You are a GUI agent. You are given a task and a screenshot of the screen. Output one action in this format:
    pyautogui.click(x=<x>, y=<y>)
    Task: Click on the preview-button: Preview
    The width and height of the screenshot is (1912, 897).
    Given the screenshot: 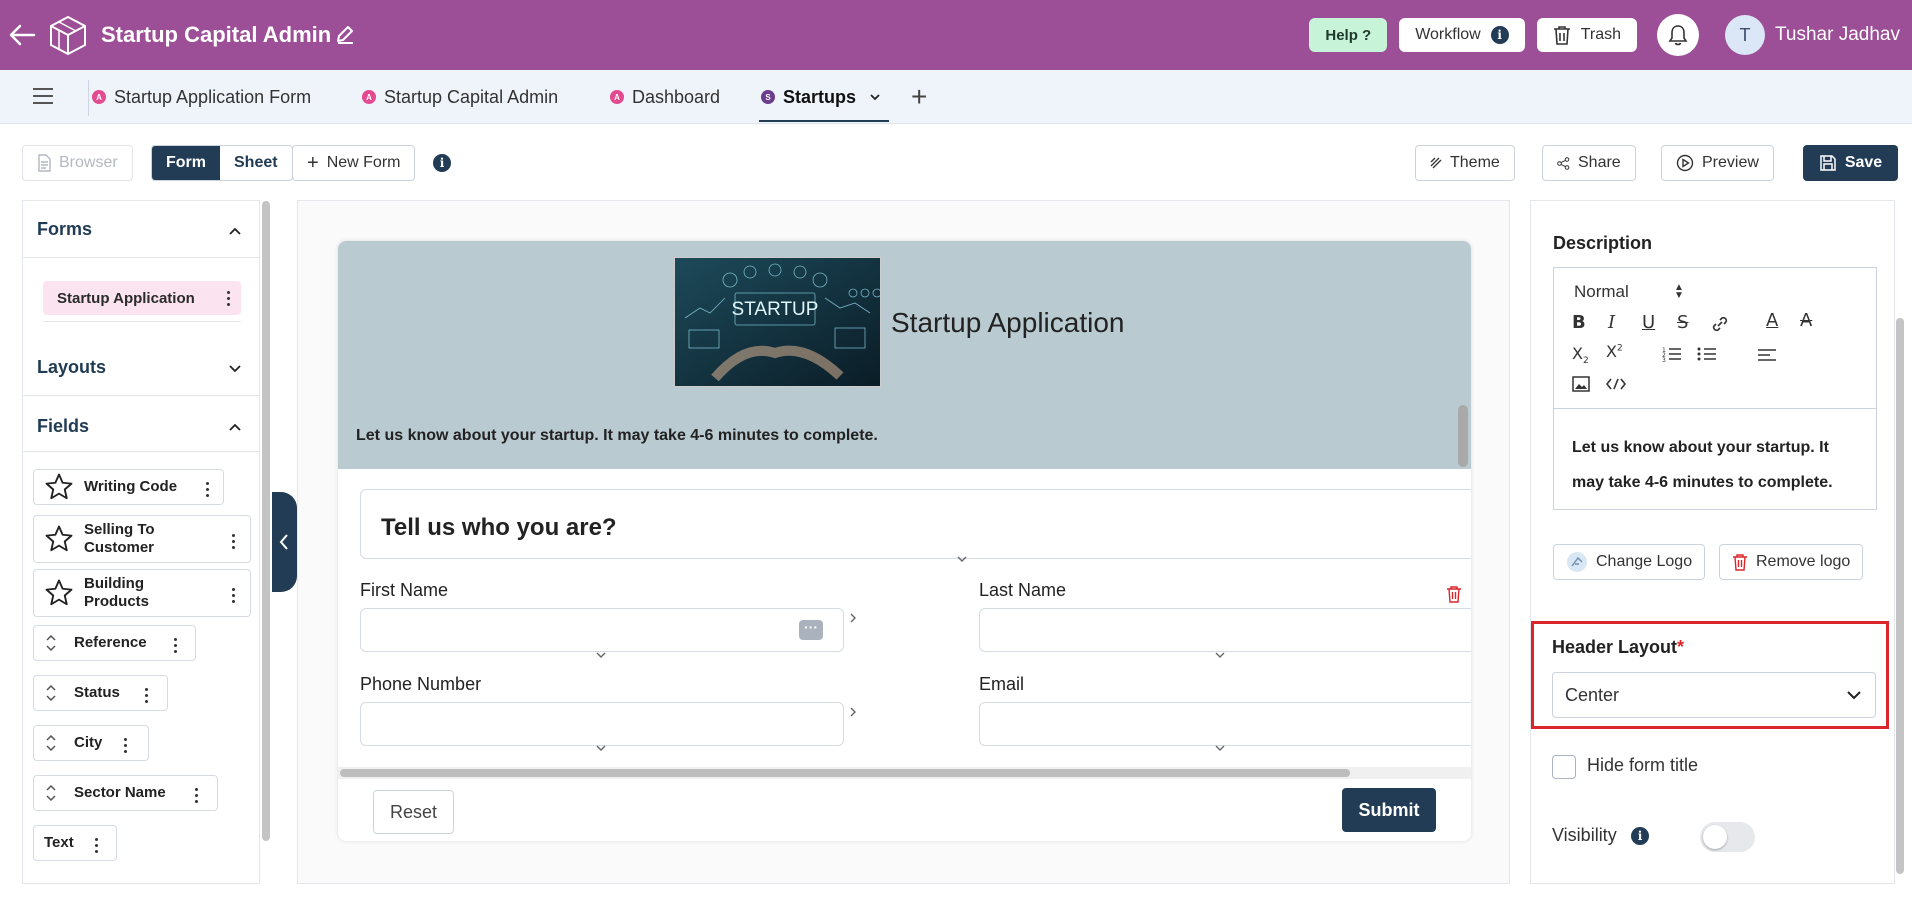 What is the action you would take?
    pyautogui.click(x=1717, y=163)
    